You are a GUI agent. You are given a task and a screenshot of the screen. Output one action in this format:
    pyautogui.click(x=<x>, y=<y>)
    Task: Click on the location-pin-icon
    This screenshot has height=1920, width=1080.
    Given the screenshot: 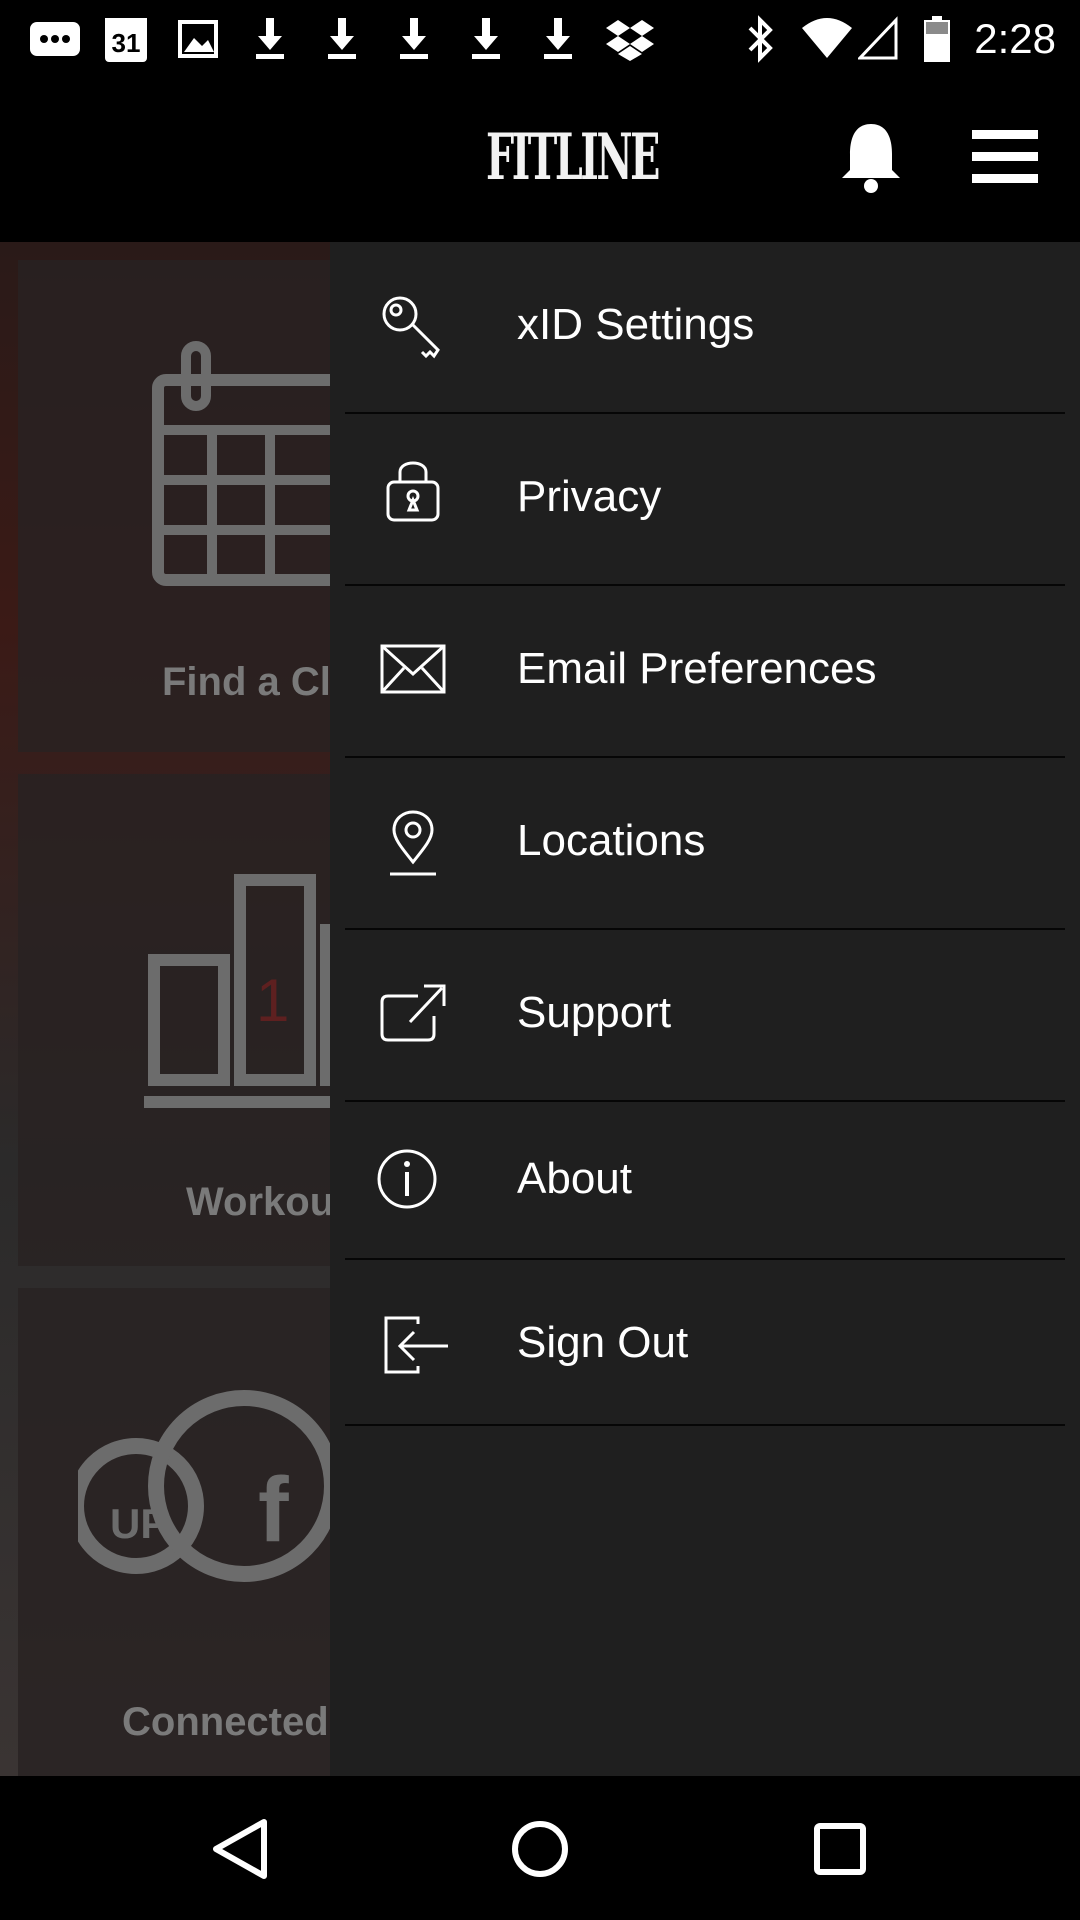 What is the action you would take?
    pyautogui.click(x=413, y=843)
    